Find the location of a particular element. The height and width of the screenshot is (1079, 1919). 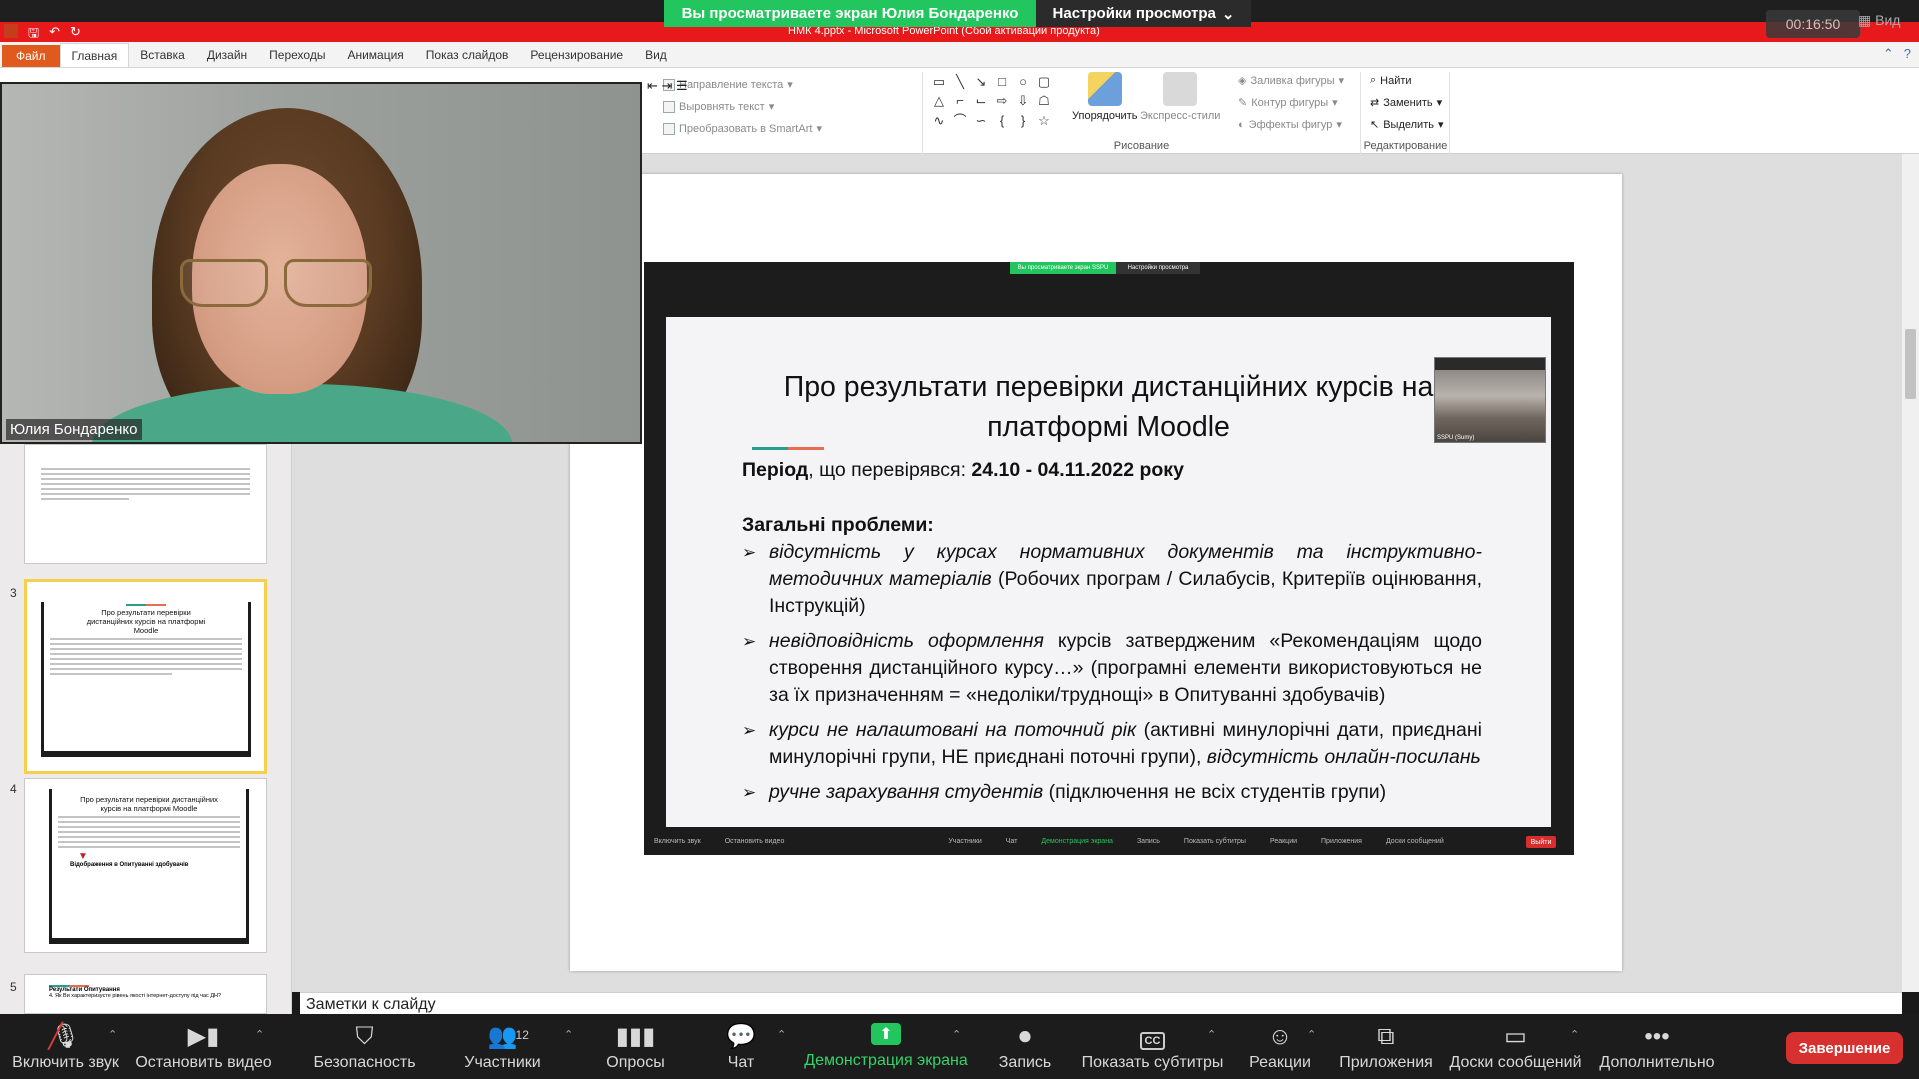

collapse-ribbon-icon: ⌃ is located at coordinates (1888, 54).